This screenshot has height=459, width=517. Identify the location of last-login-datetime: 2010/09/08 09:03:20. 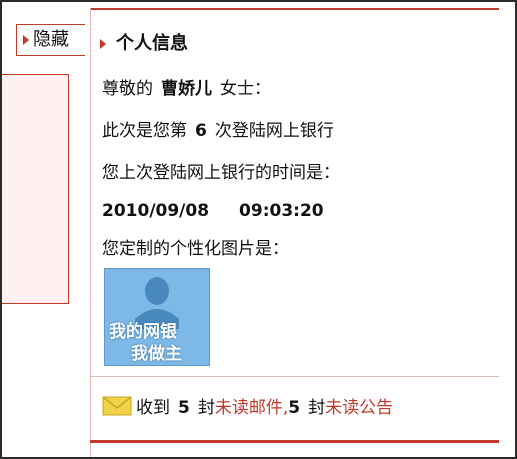
(213, 211).